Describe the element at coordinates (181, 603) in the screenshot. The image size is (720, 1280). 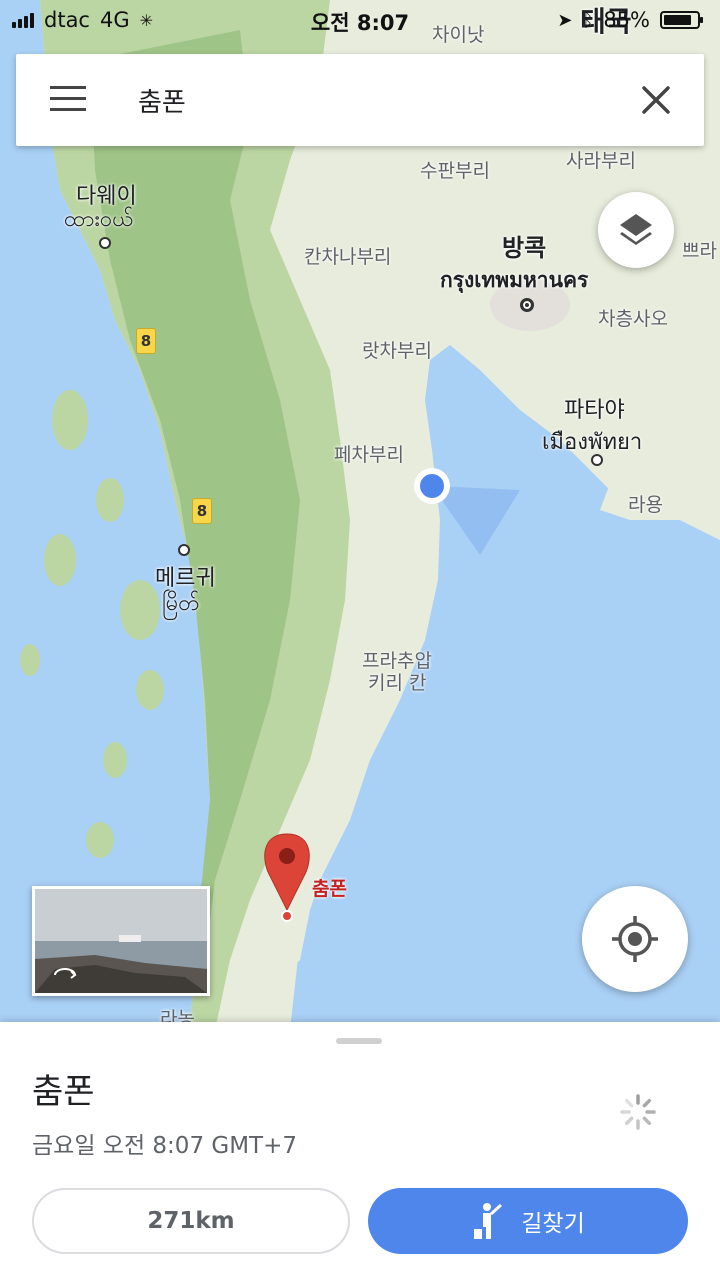
I see `map-label-mergui-burmese: မြိတ်` at that location.